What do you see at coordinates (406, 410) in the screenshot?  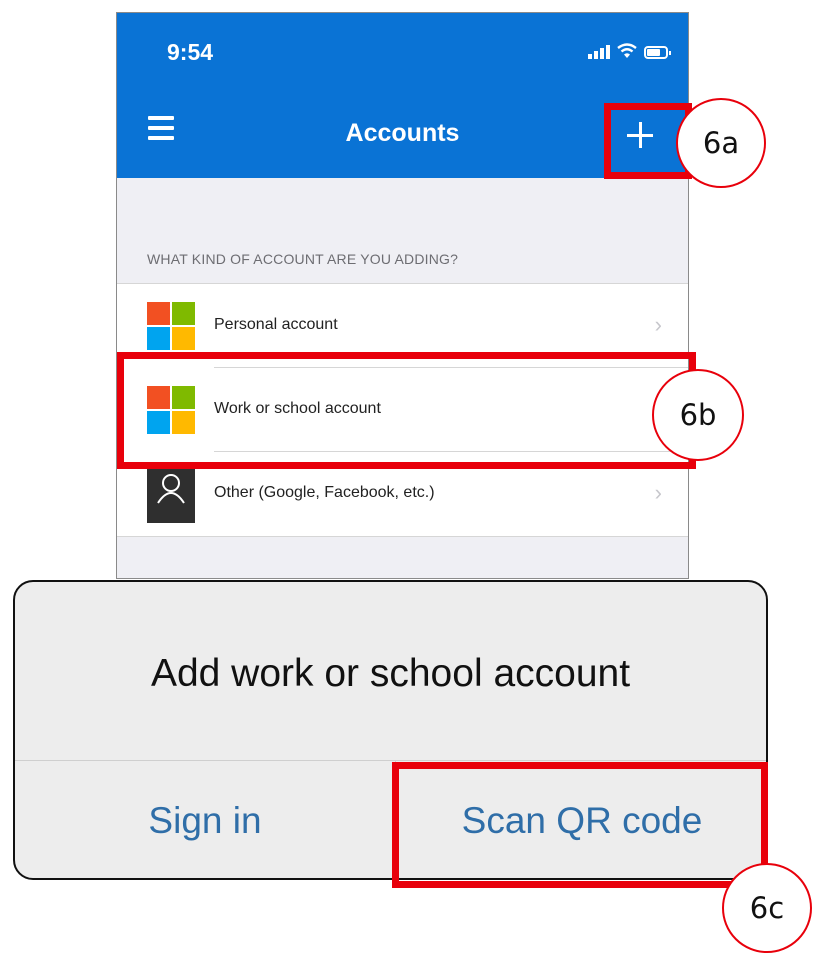 I see `callout-box-6b` at bounding box center [406, 410].